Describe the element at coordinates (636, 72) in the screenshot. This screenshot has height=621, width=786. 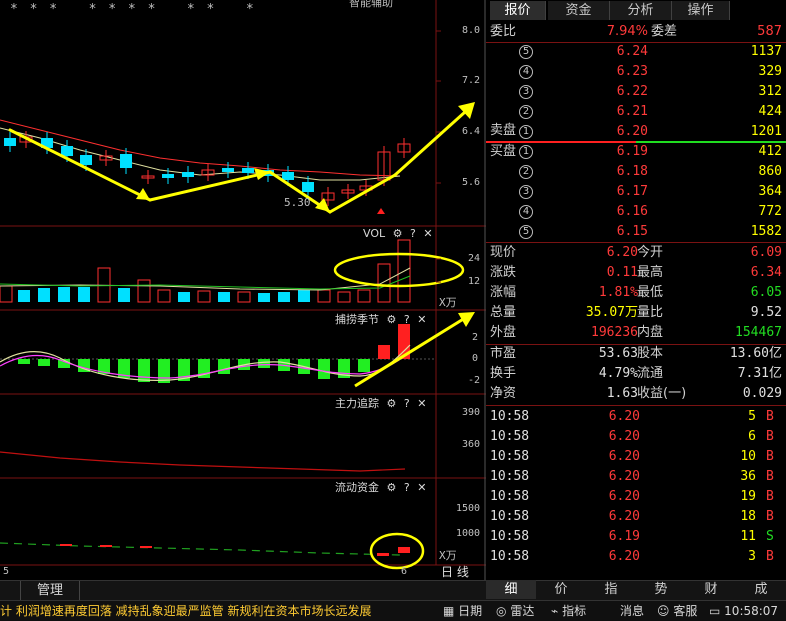
I see `sell-row: 4 6.23 329` at that location.